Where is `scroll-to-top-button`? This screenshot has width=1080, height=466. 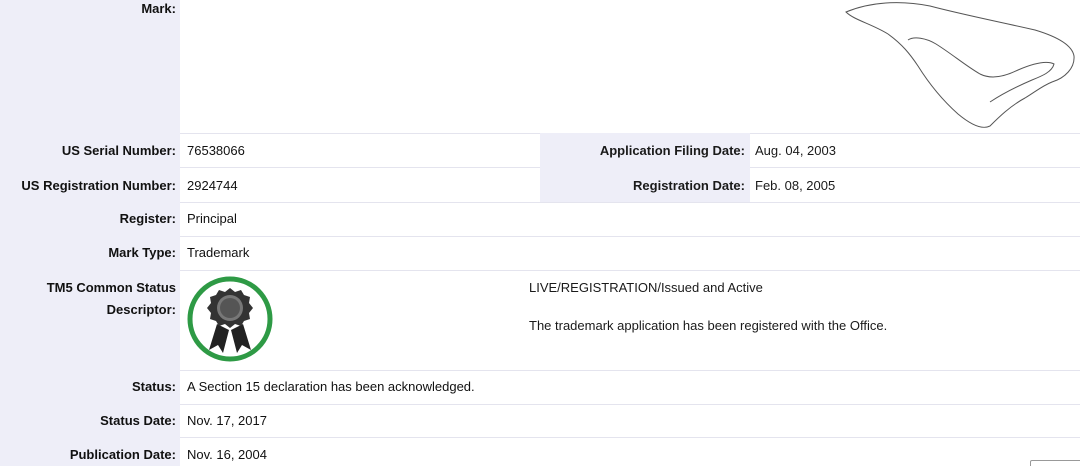
scroll-to-top-button is located at coordinates (1055, 463).